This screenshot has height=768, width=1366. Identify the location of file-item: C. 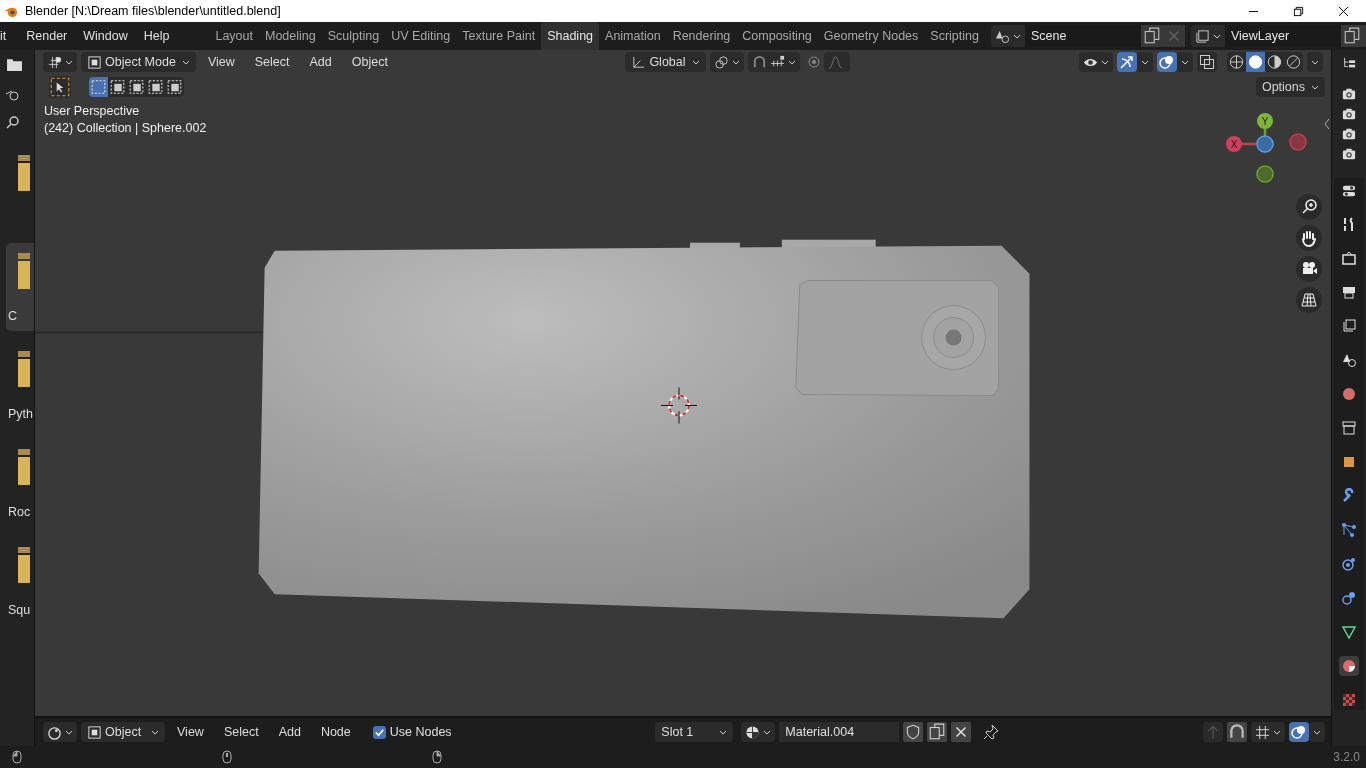
(20, 287).